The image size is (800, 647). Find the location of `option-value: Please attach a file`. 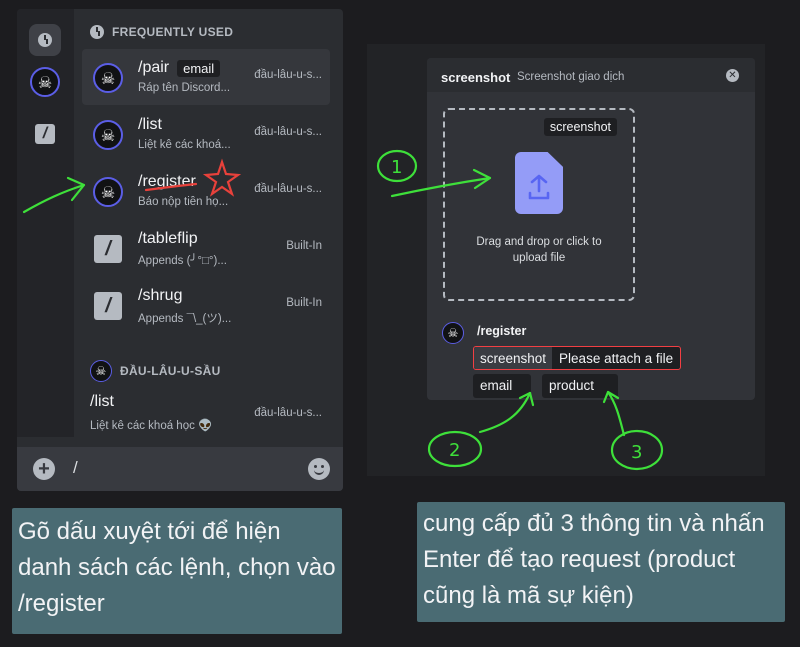

option-value: Please attach a file is located at coordinates (616, 358).